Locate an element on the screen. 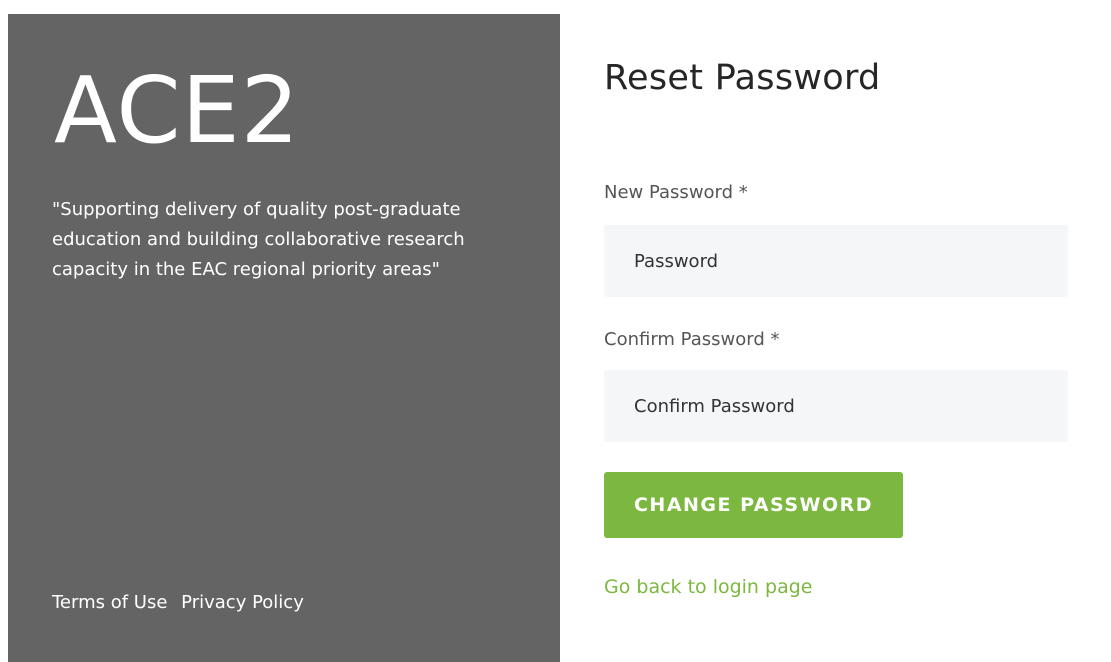 This screenshot has height=662, width=1111. brand-logo-text: ACE2 is located at coordinates (177, 110).